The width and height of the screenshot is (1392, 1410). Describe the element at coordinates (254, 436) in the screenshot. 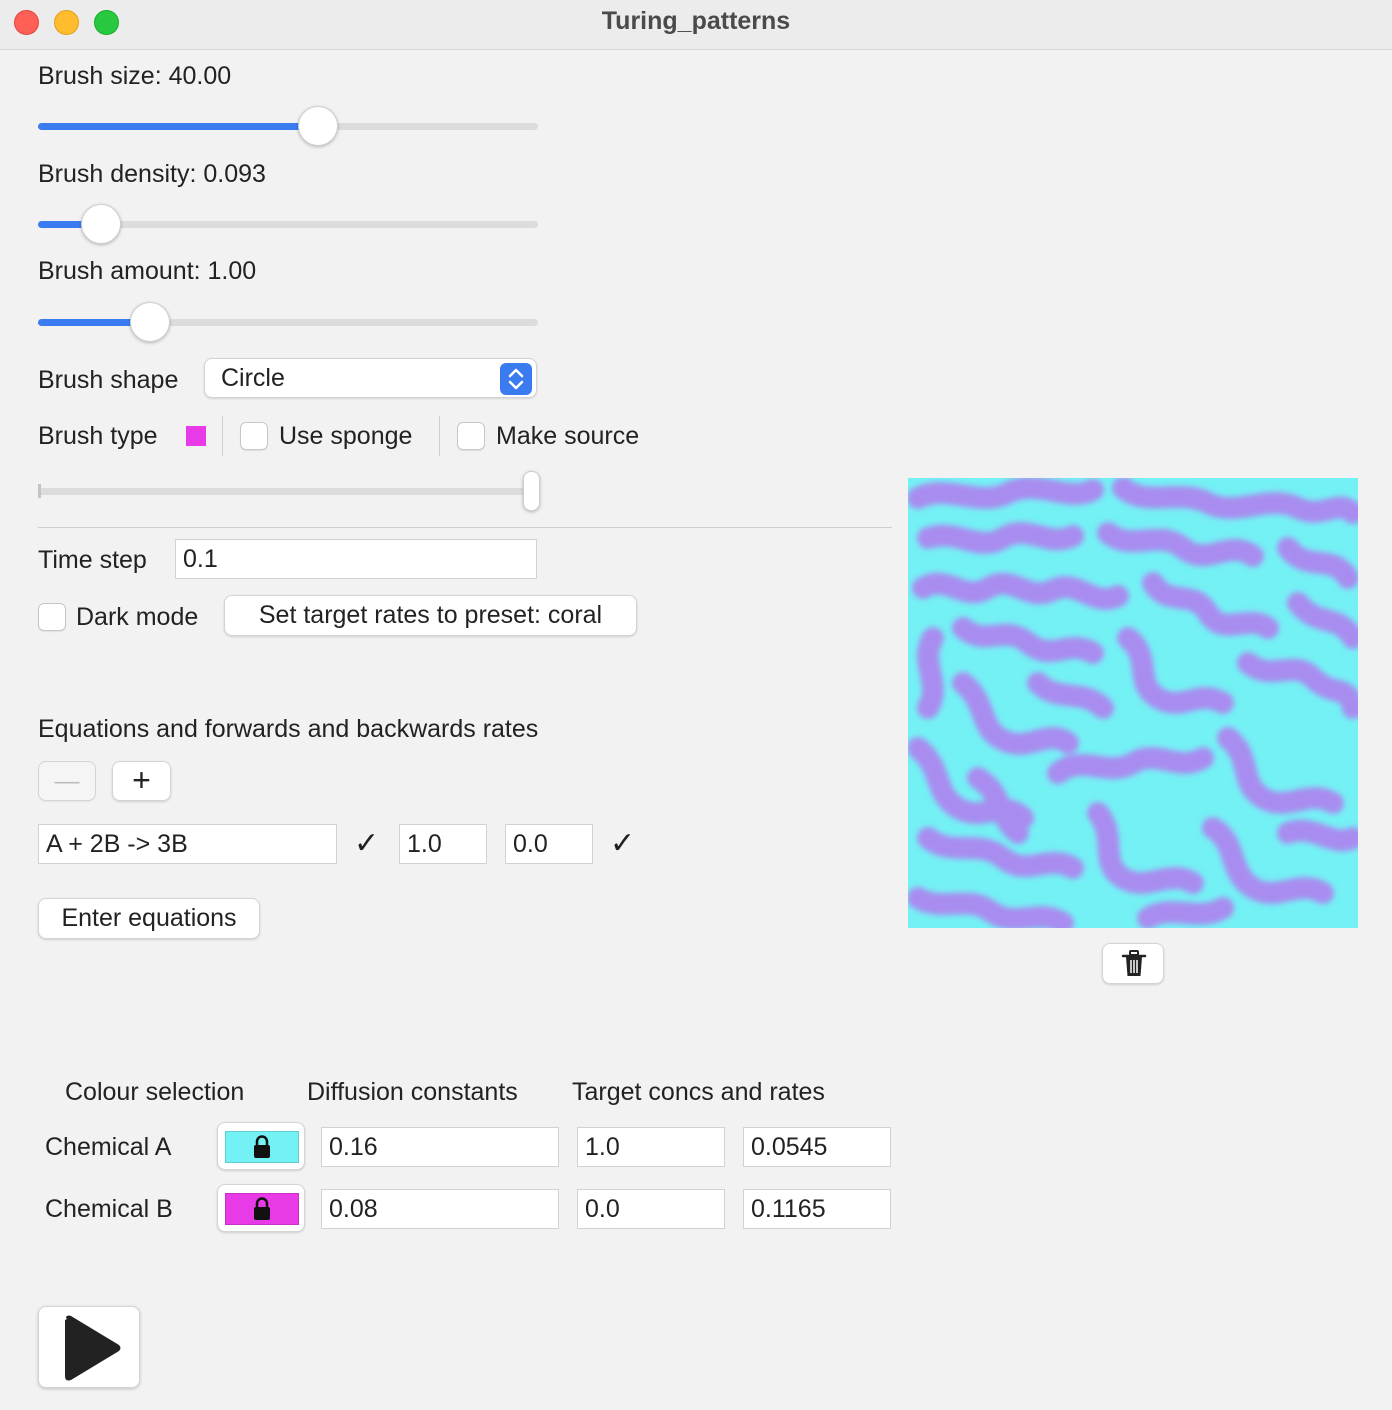

I see `use-sponge-checkbox` at that location.